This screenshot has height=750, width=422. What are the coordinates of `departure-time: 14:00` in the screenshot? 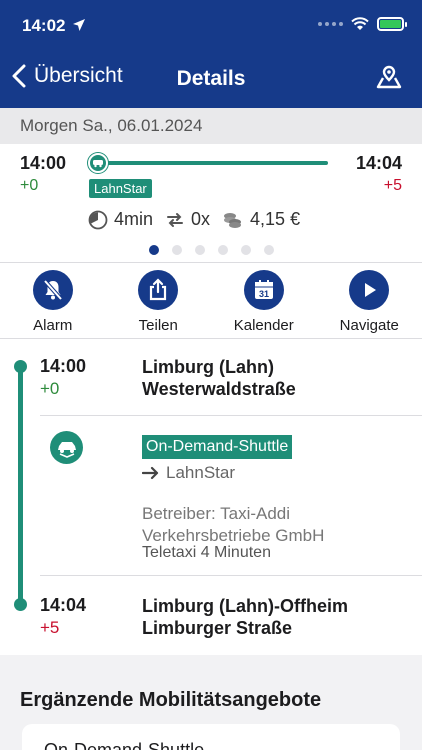 It's located at (43, 163).